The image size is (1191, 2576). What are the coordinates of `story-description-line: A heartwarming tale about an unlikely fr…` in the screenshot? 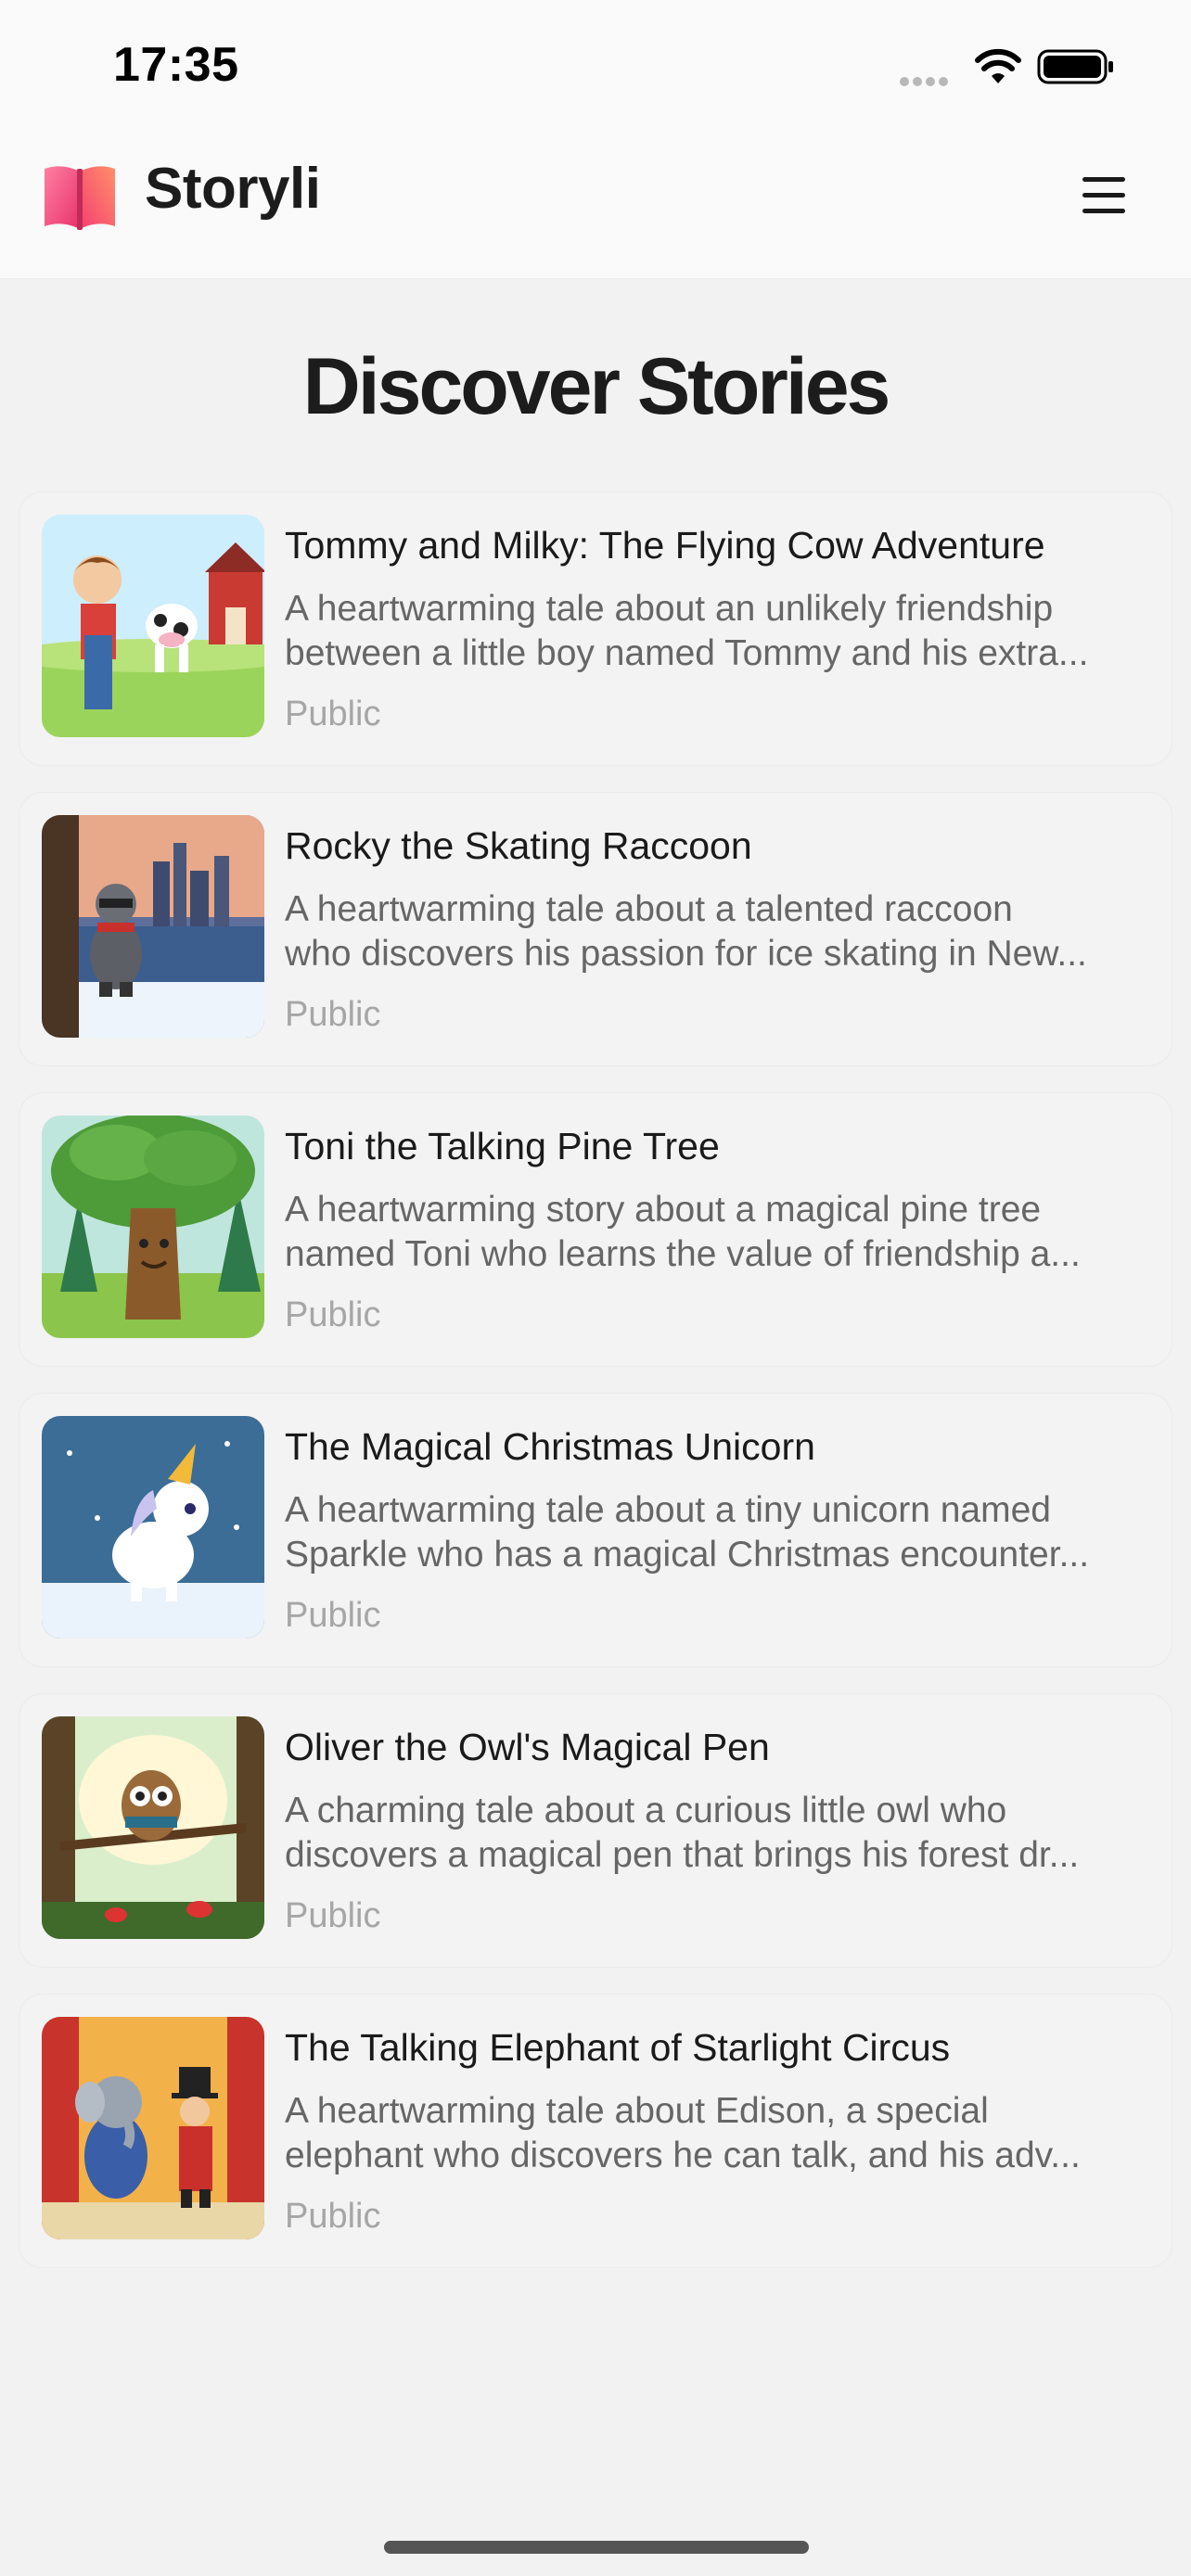 It's located at (669, 609).